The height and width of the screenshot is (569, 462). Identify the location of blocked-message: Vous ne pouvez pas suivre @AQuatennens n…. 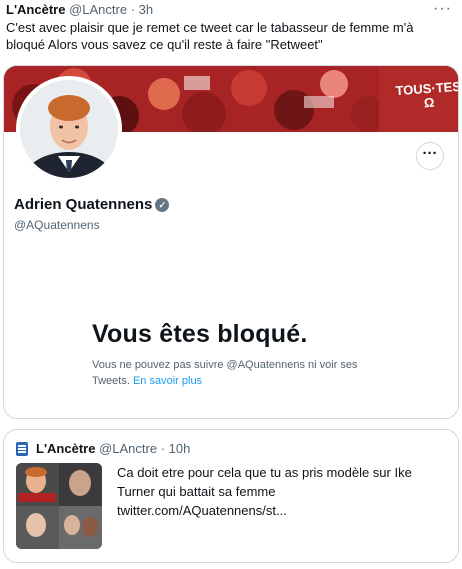
(242, 373).